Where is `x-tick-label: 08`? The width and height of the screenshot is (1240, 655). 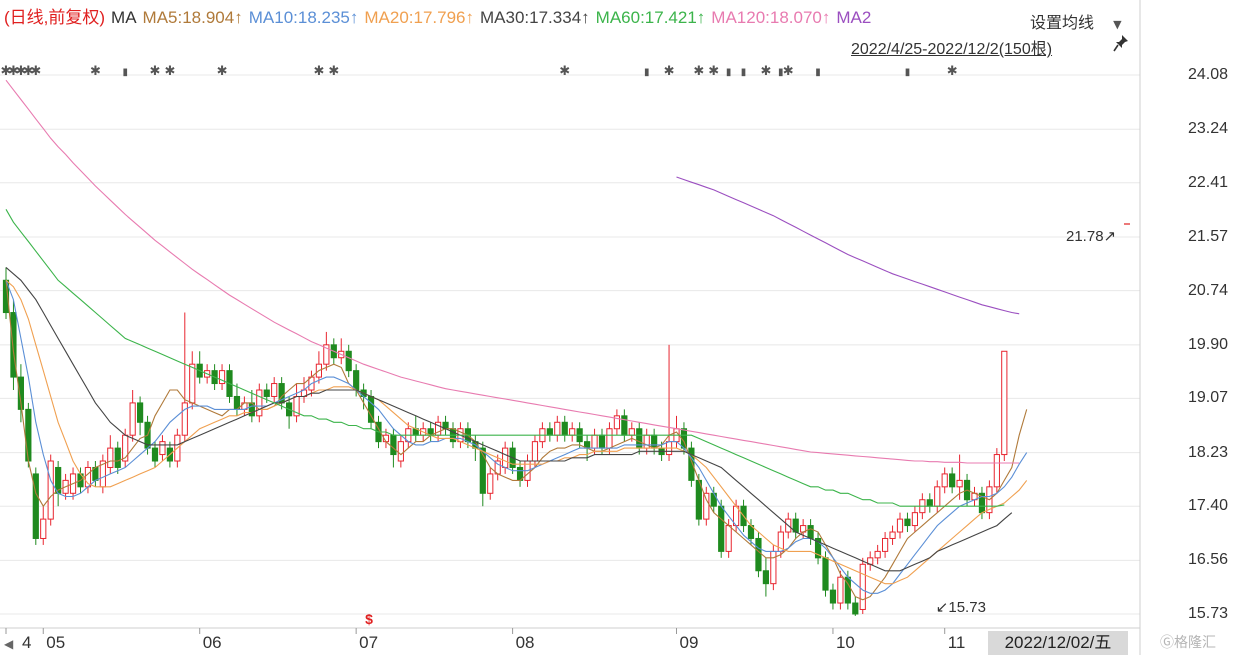
x-tick-label: 08 is located at coordinates (525, 642).